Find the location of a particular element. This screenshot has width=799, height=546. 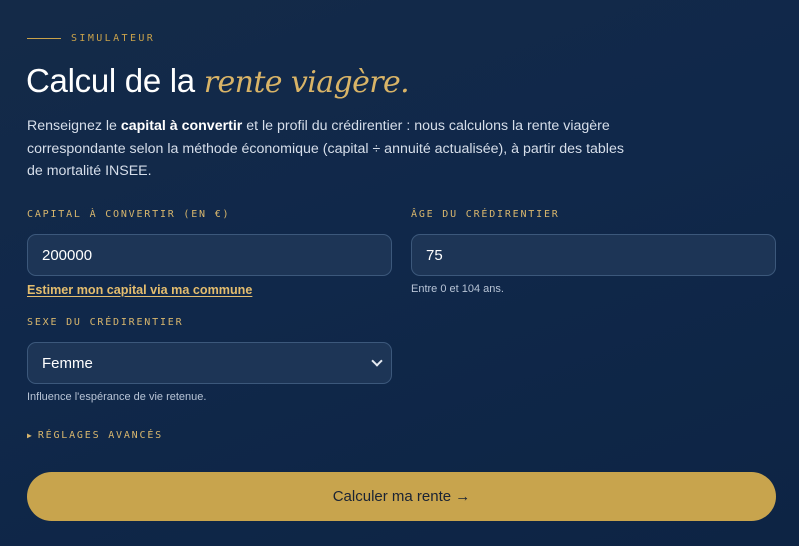

page-title-main: Calcul de la is located at coordinates (115, 80).